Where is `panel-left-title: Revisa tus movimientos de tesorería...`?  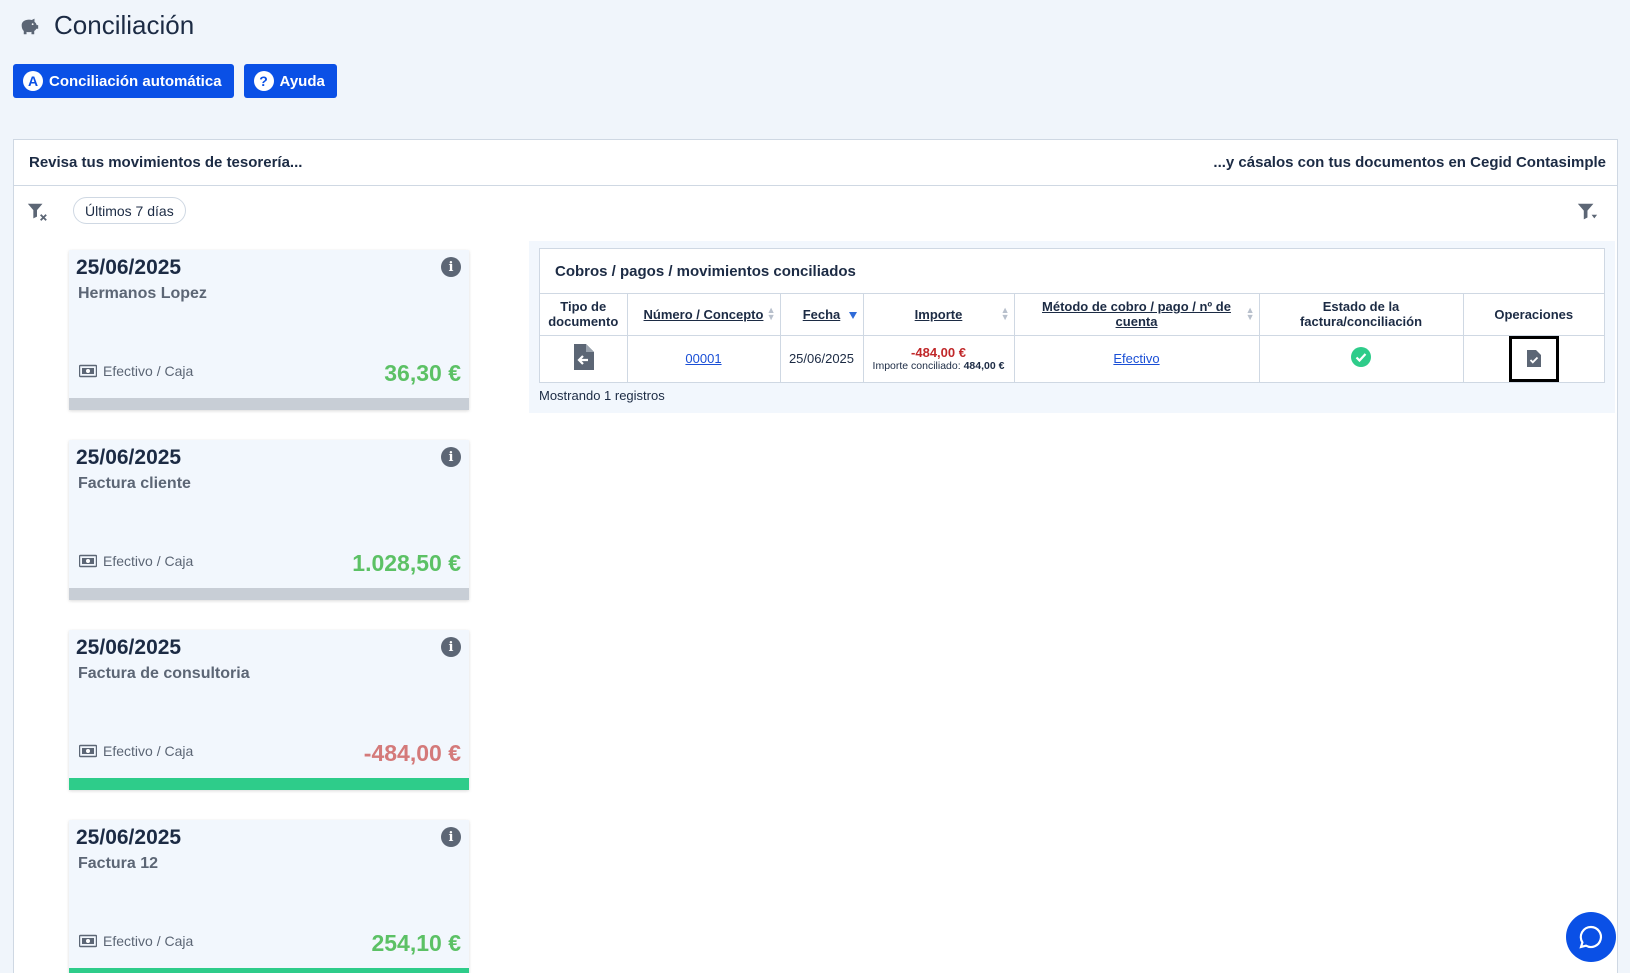
panel-left-title: Revisa tus movimientos de tesorería... is located at coordinates (166, 162).